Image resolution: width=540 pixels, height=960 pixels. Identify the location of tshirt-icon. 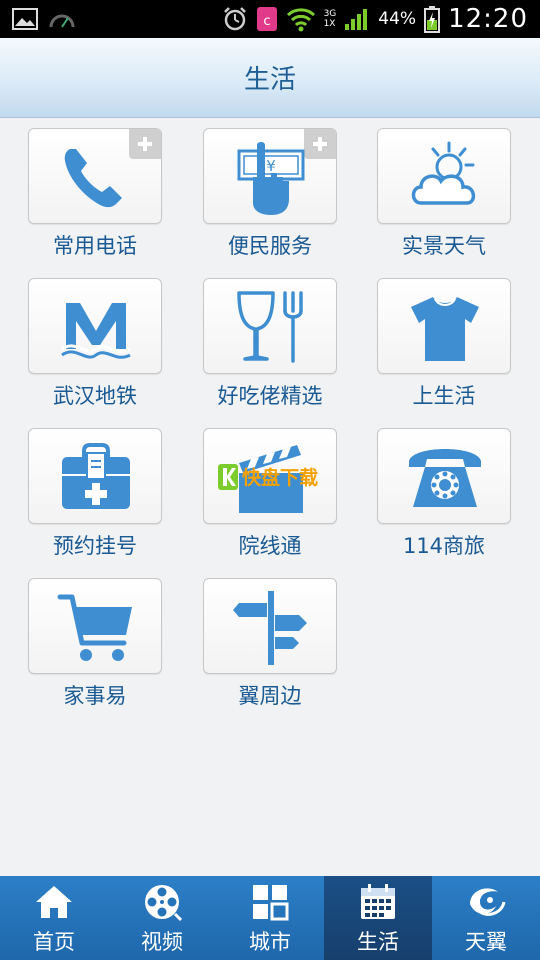
(445, 329).